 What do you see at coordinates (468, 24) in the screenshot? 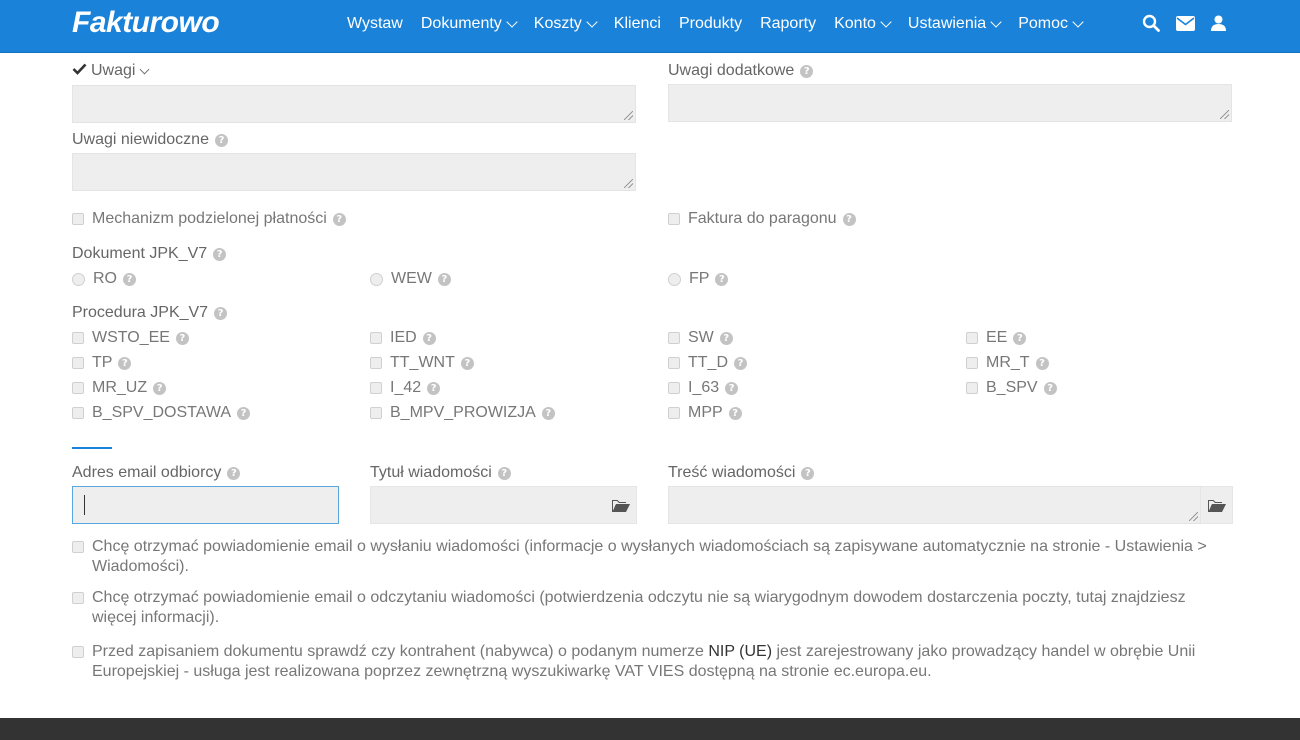
I see `nav-item-dokumenty: Dokumenty` at bounding box center [468, 24].